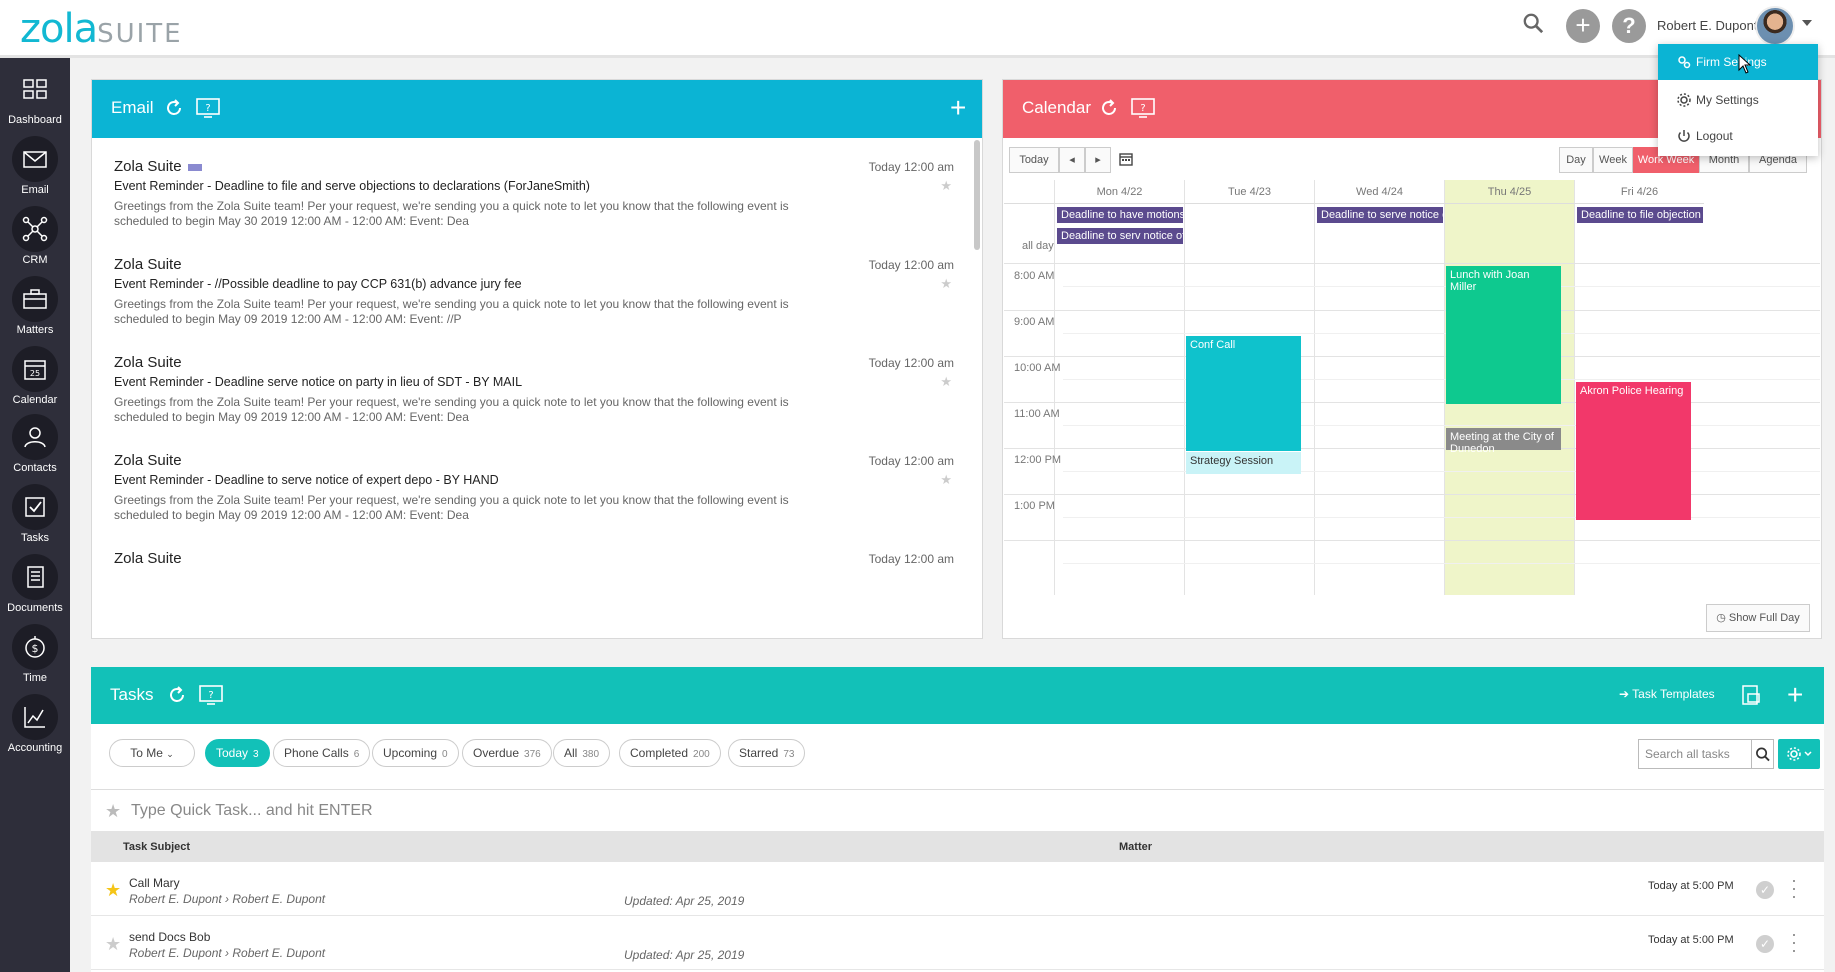 This screenshot has height=972, width=1835. Describe the element at coordinates (1738, 100) in the screenshot. I see `menu-item-my-settings: My Settings` at that location.